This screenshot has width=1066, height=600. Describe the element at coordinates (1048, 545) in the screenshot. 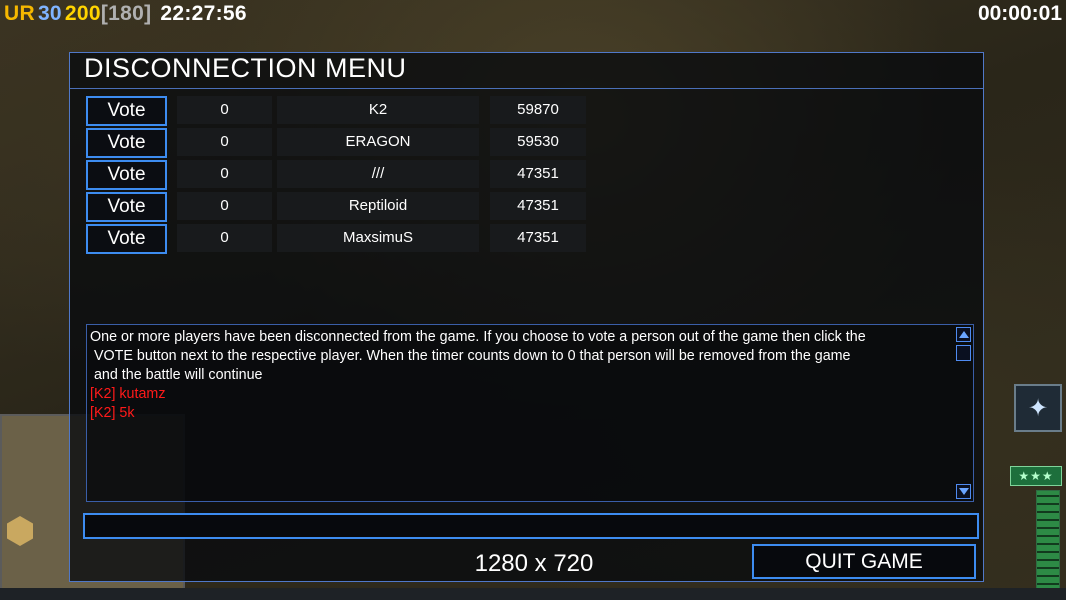

I see `power-meter` at that location.